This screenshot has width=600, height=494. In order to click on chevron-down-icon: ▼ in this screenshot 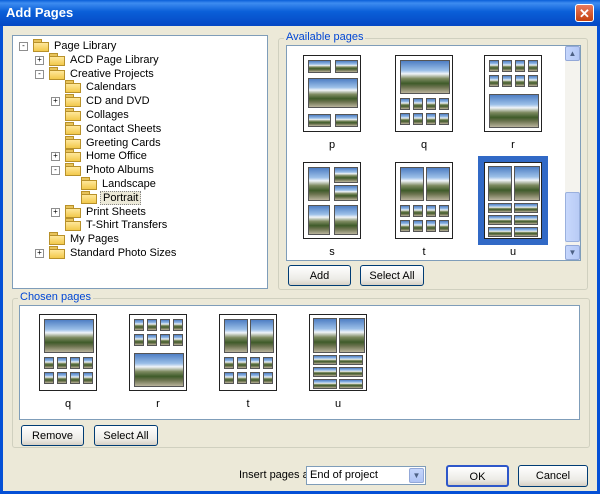, I will do `click(416, 475)`.